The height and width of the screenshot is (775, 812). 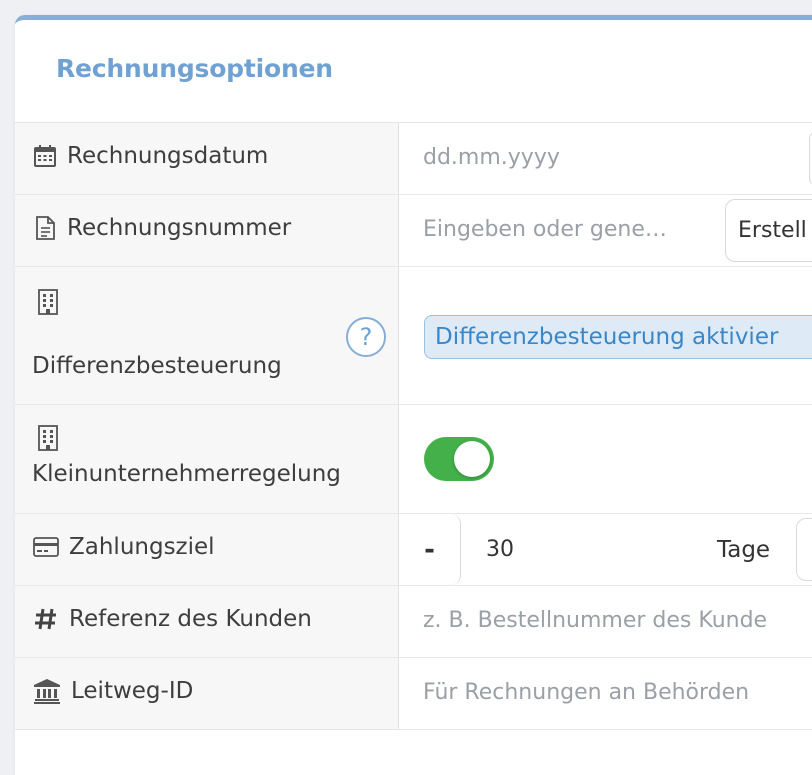 I want to click on row-label: Referenz des Kunden, so click(x=190, y=619).